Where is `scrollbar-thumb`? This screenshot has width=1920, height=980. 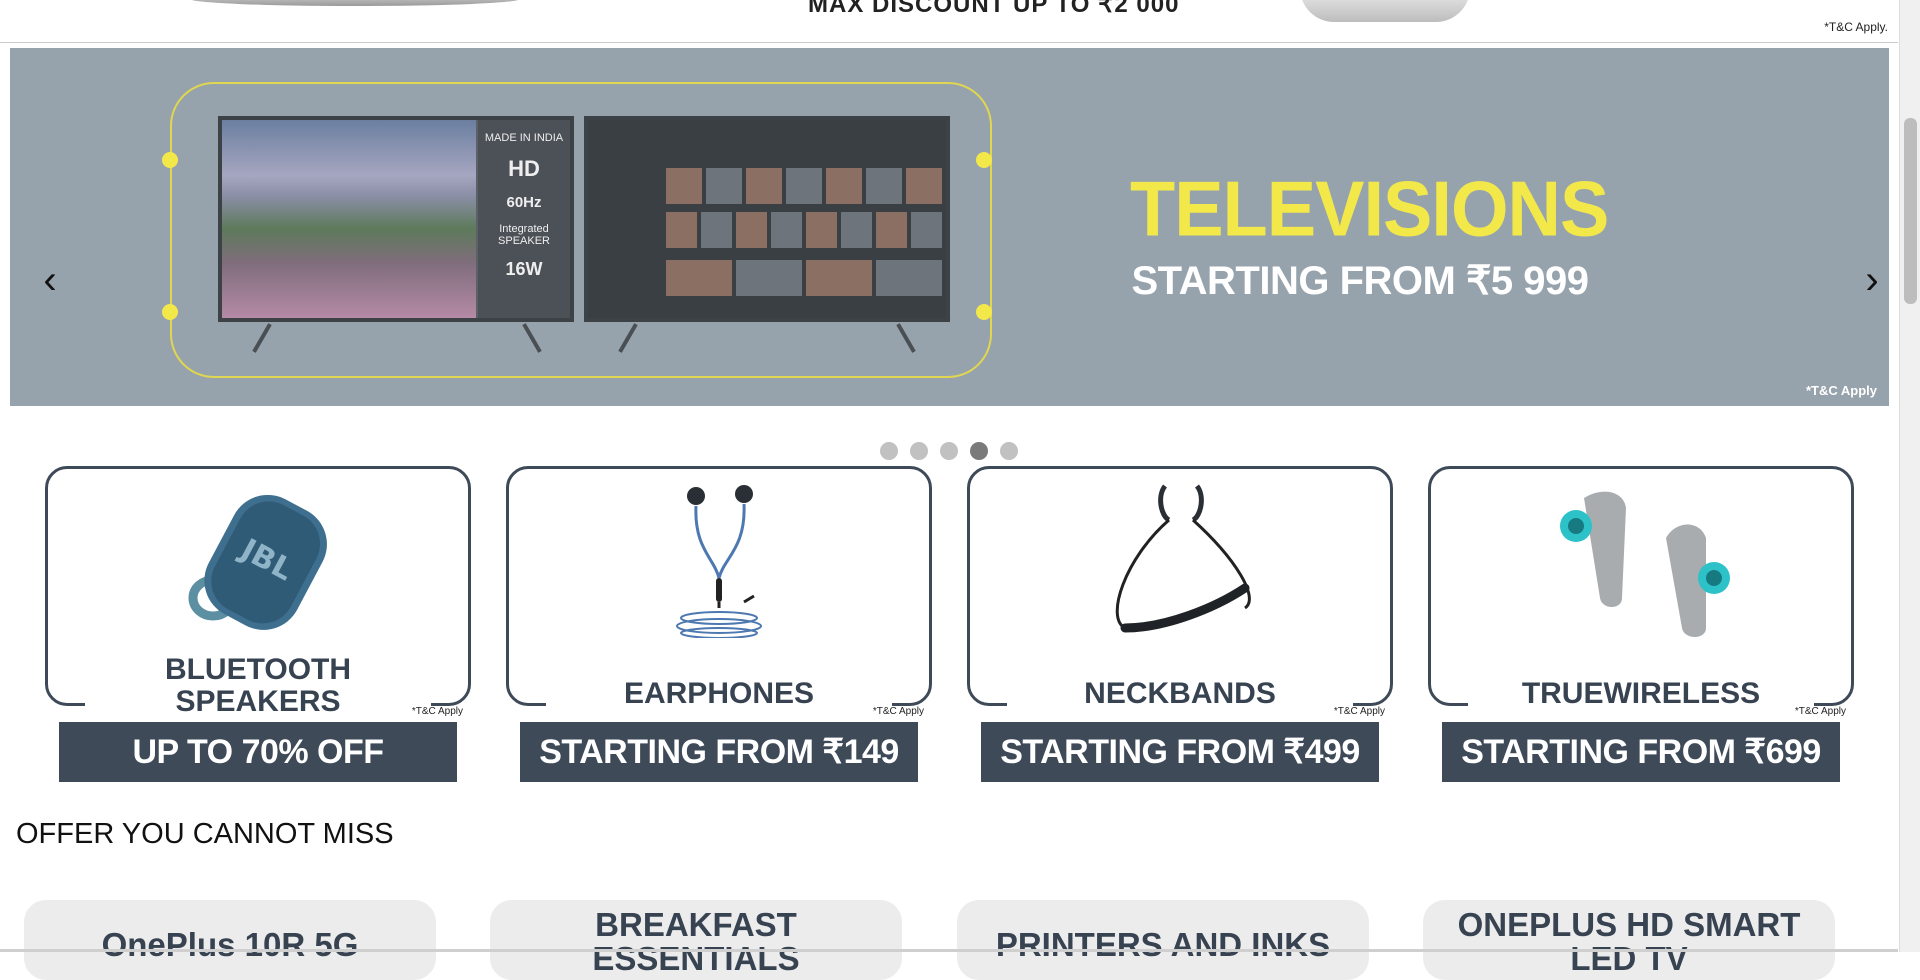
scrollbar-thumb is located at coordinates (1910, 211).